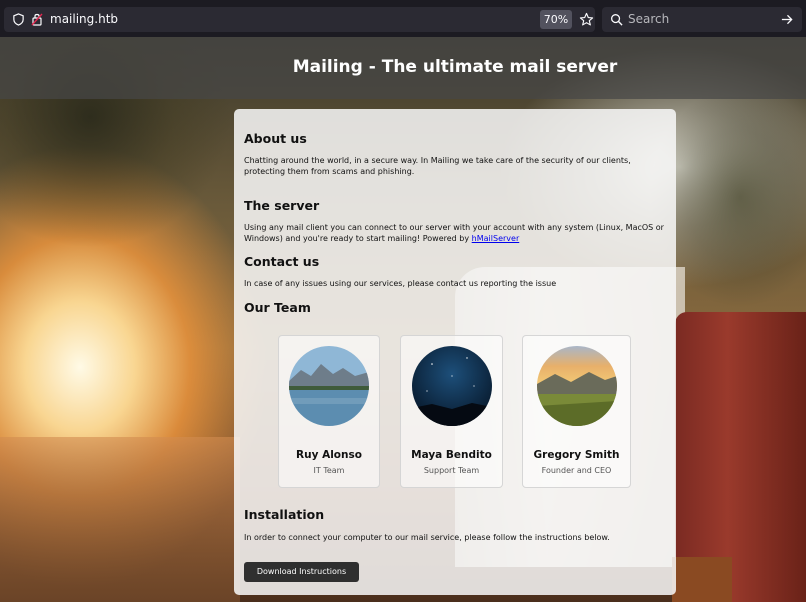  What do you see at coordinates (284, 514) in the screenshot?
I see `installation-heading: Installation` at bounding box center [284, 514].